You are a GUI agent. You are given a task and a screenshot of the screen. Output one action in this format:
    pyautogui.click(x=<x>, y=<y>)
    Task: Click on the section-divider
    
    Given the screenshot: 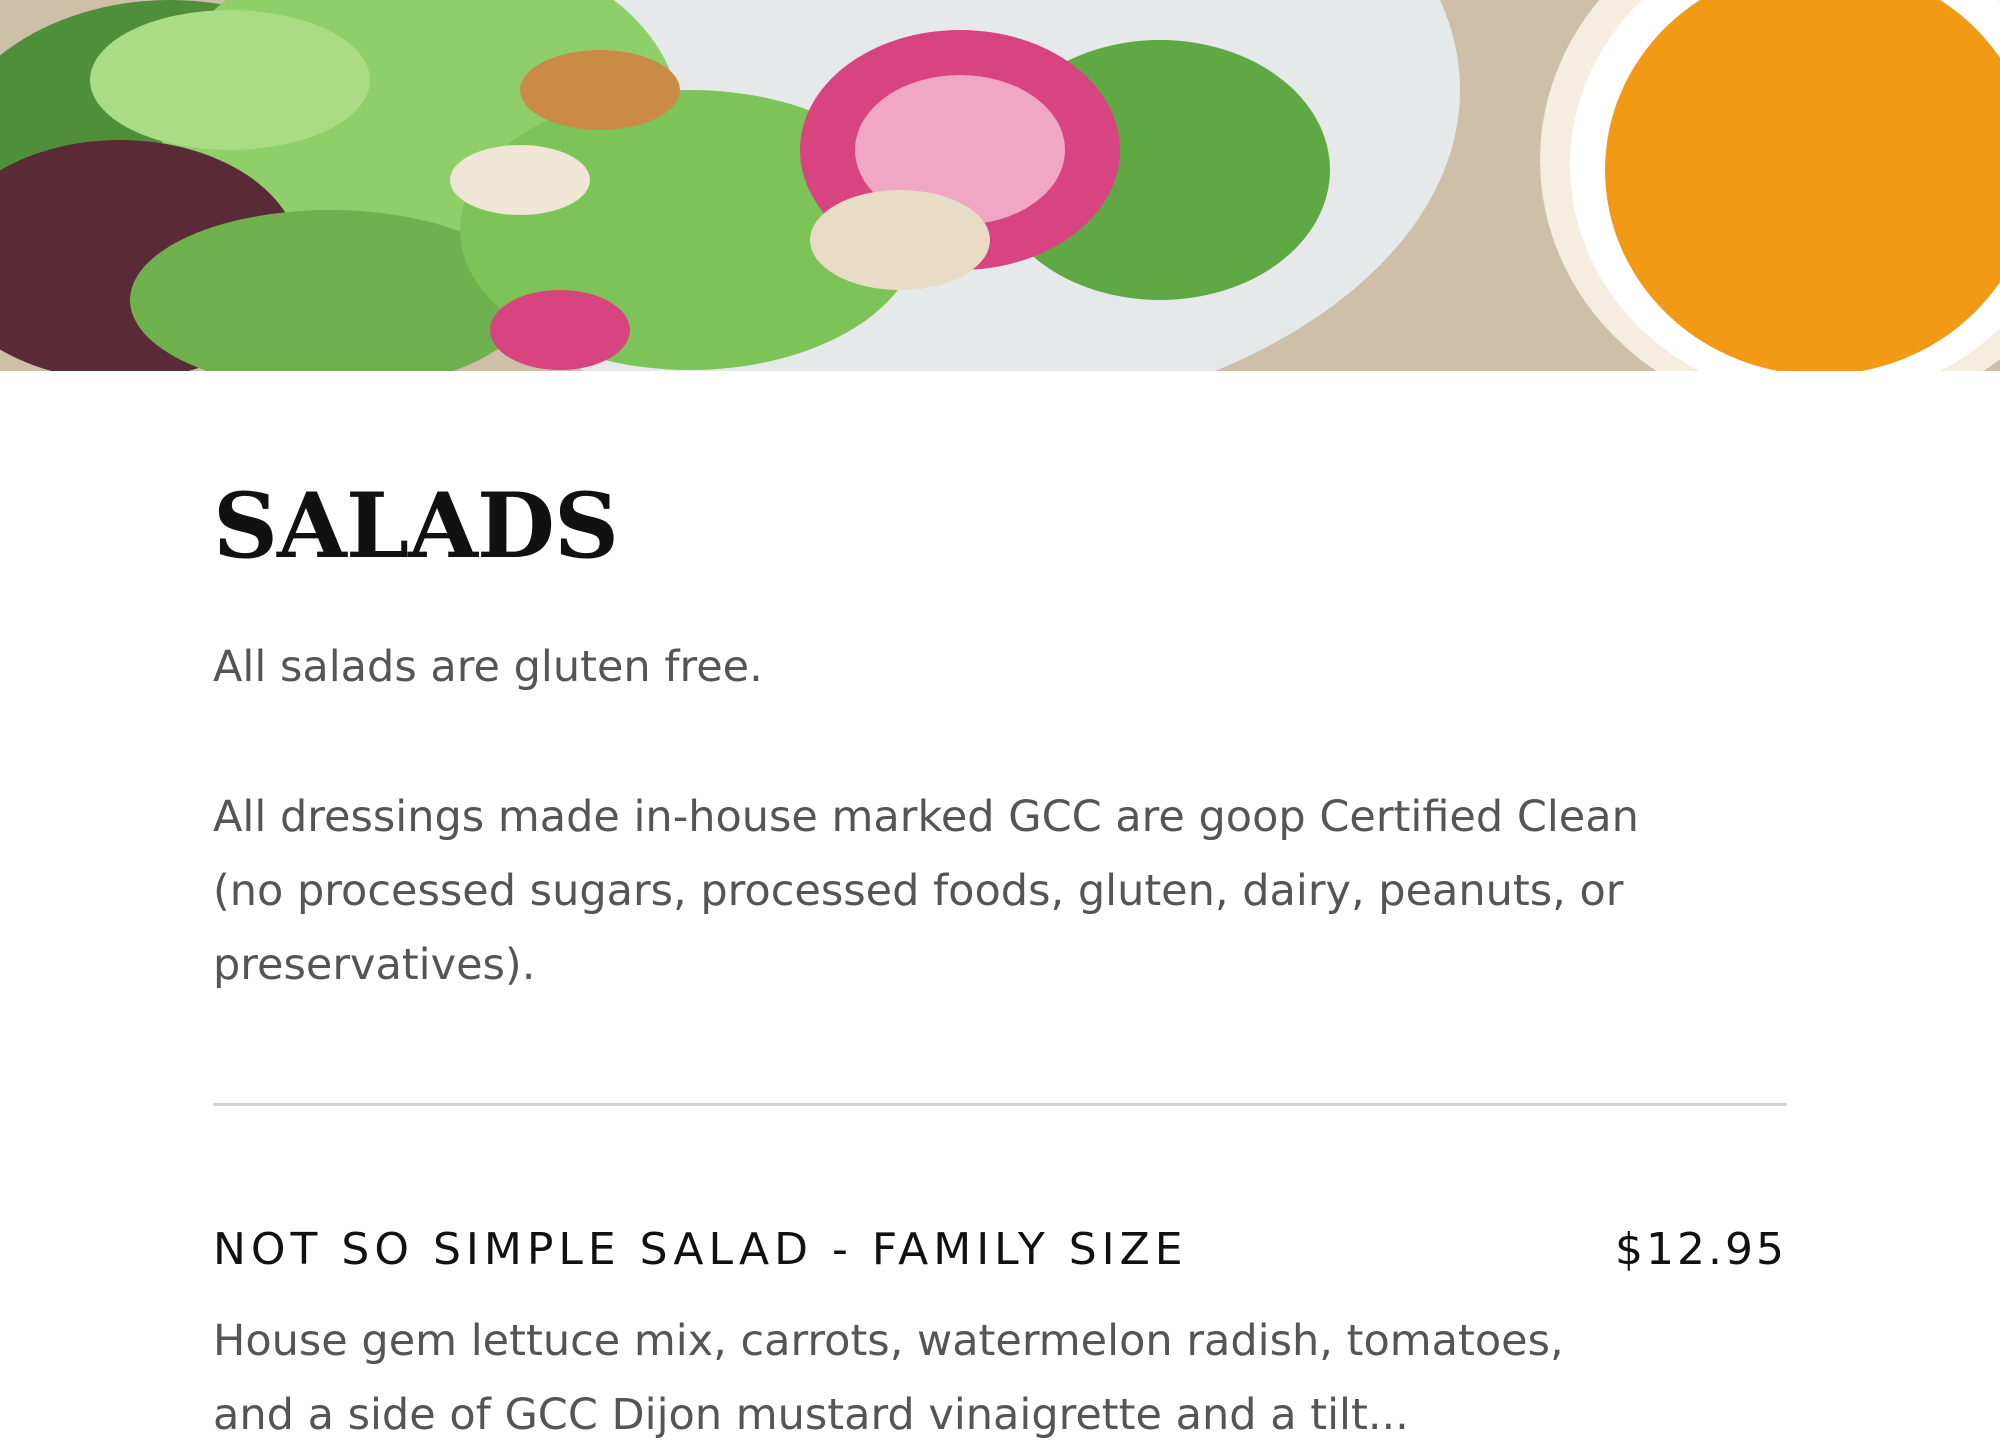 What is the action you would take?
    pyautogui.click(x=1000, y=1104)
    